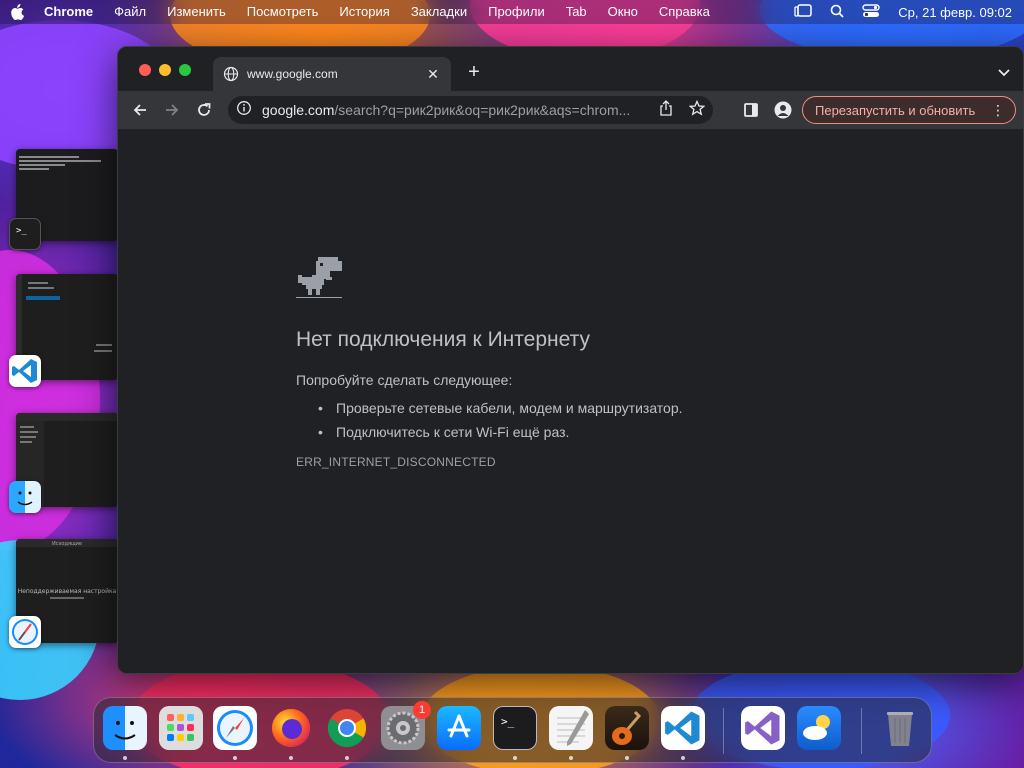 The image size is (1024, 768). Describe the element at coordinates (125, 728) in the screenshot. I see `dock-finder-icon` at that location.